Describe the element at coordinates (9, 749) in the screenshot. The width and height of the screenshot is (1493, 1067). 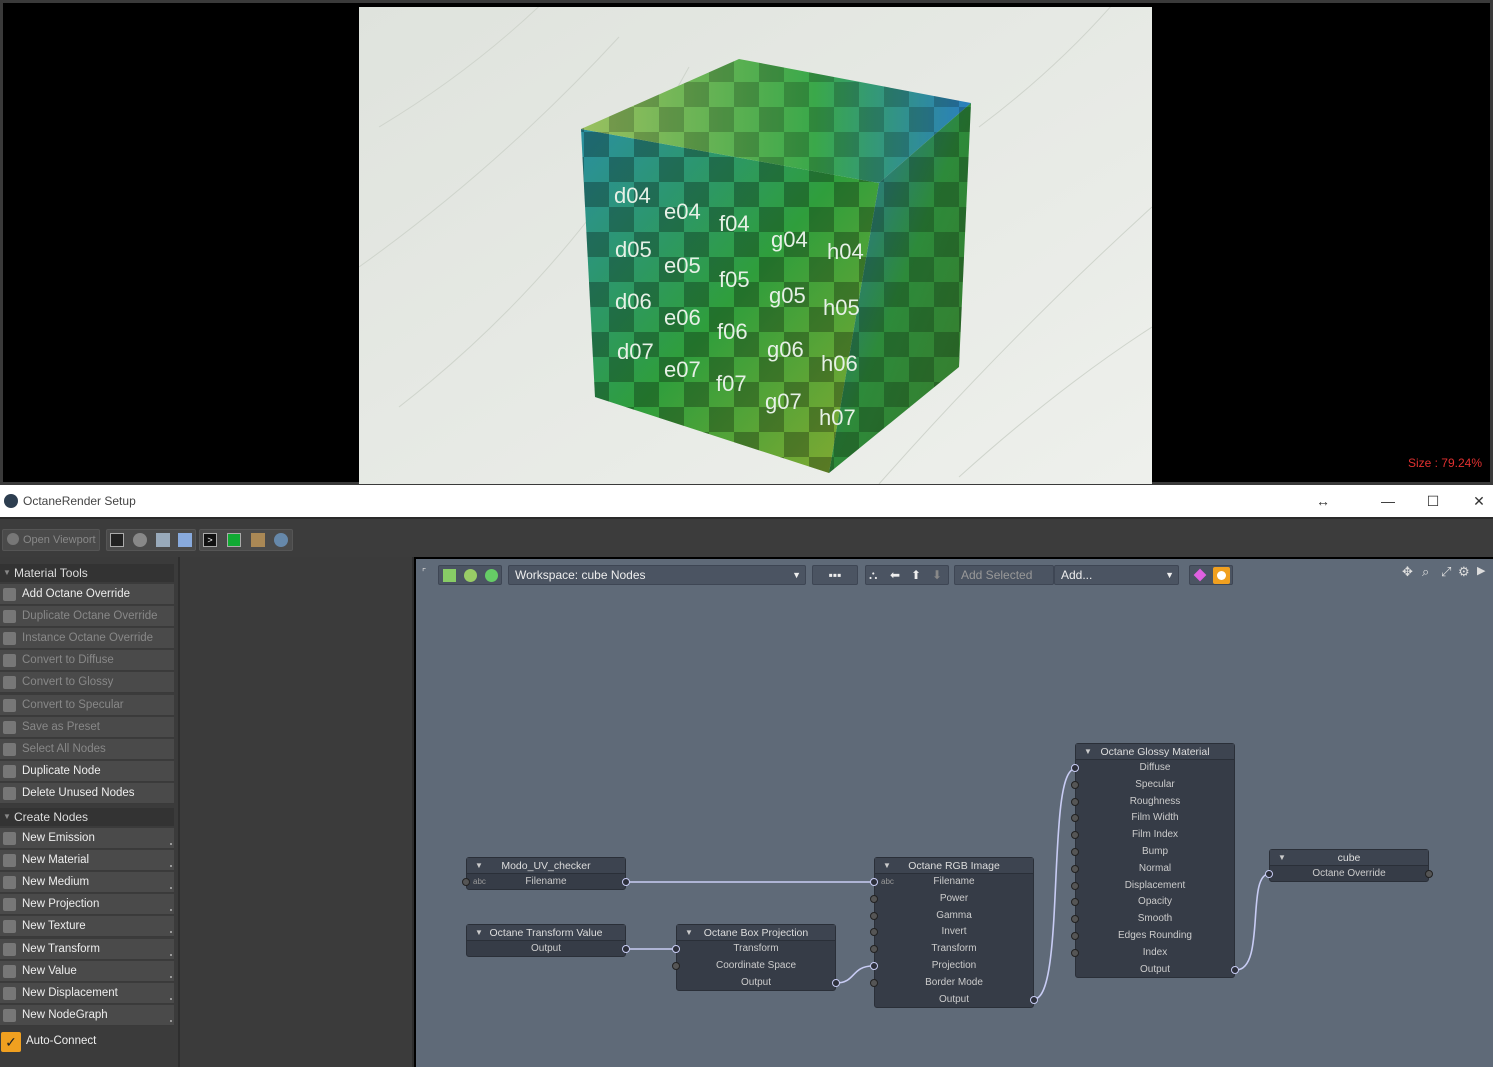
I see `select-all-nodes-icon` at that location.